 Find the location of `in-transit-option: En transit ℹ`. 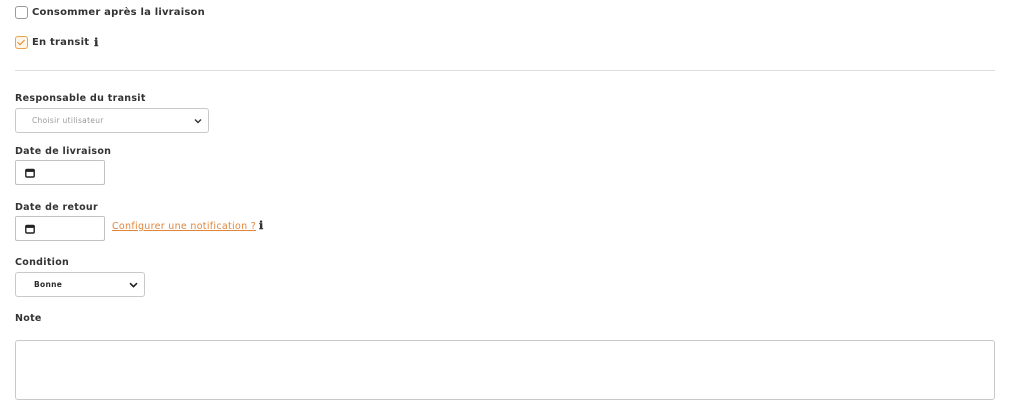

in-transit-option: En transit ℹ is located at coordinates (56, 42).